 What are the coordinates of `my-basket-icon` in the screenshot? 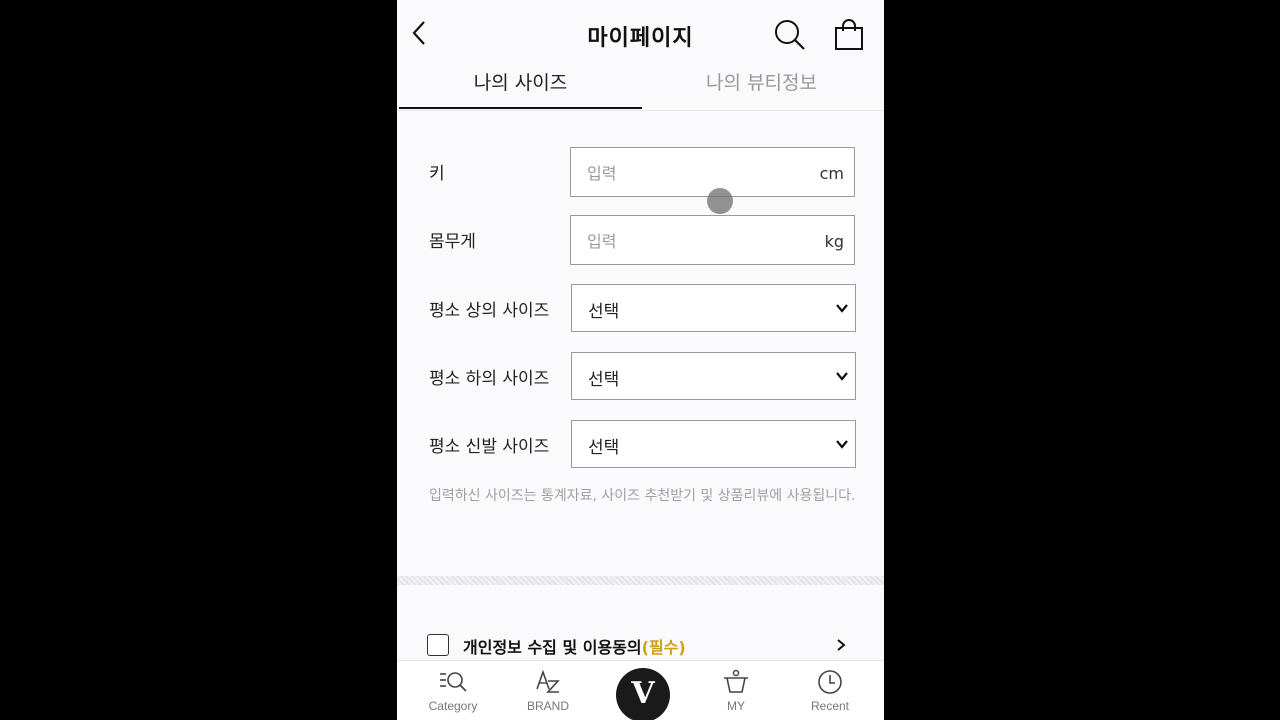 It's located at (736, 681).